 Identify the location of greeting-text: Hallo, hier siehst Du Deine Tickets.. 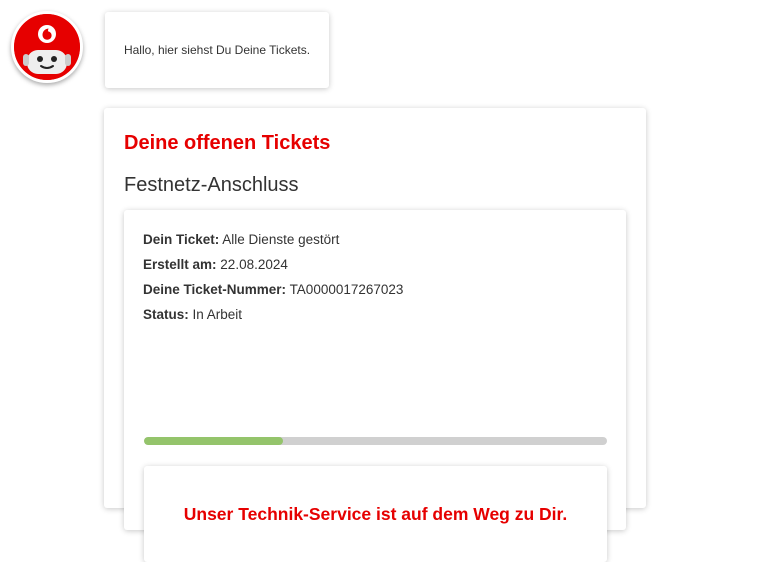
(217, 50).